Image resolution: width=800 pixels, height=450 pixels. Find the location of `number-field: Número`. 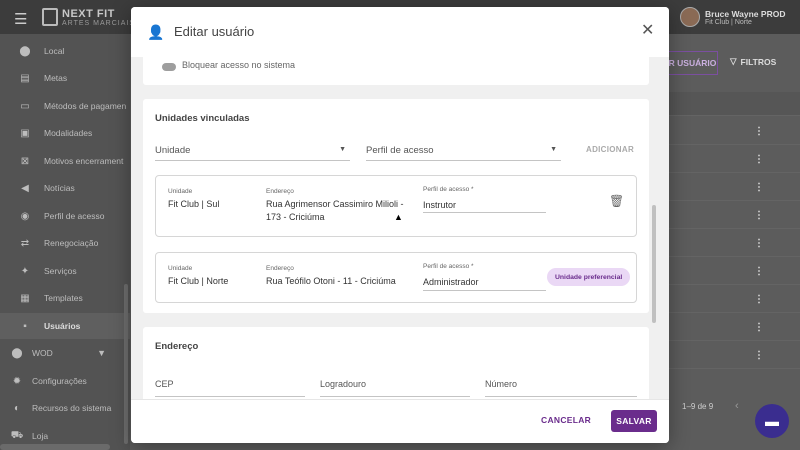

number-field: Número is located at coordinates (561, 386).